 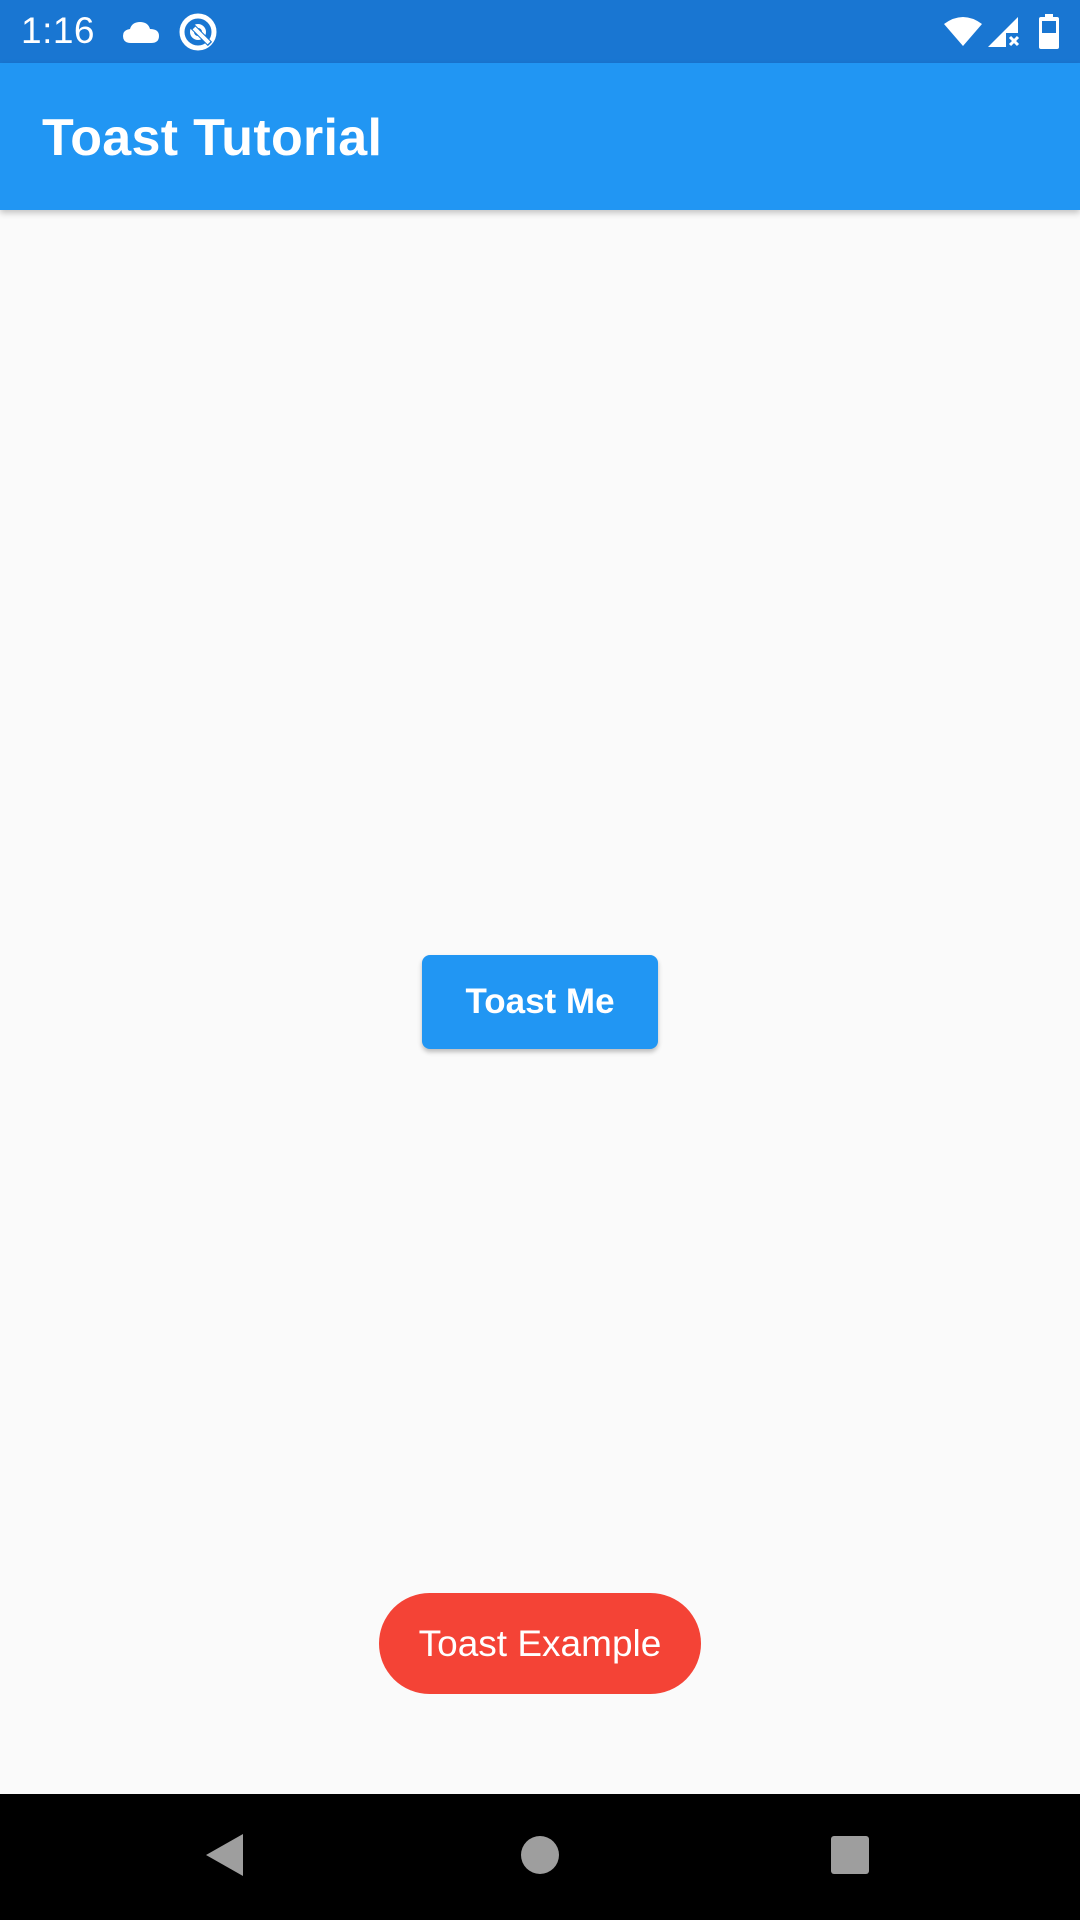 What do you see at coordinates (540, 136) in the screenshot?
I see `app-bar: Toast Tutorial` at bounding box center [540, 136].